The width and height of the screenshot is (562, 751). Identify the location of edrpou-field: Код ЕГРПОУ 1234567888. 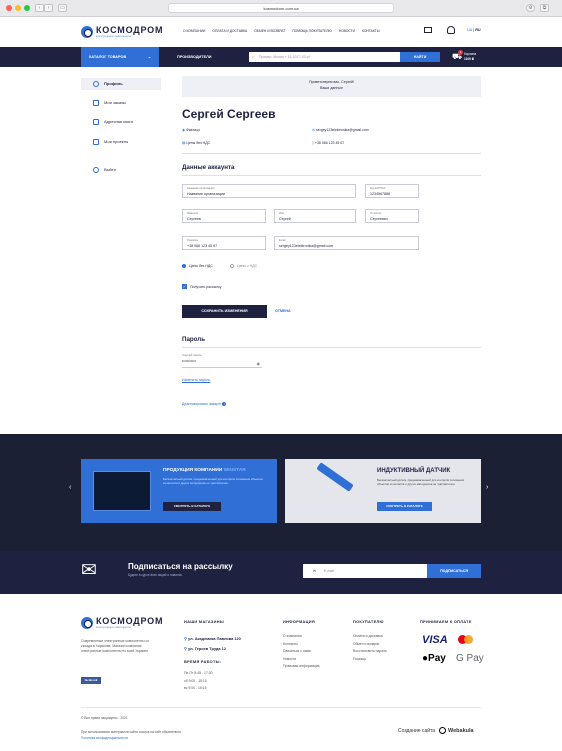
(392, 191).